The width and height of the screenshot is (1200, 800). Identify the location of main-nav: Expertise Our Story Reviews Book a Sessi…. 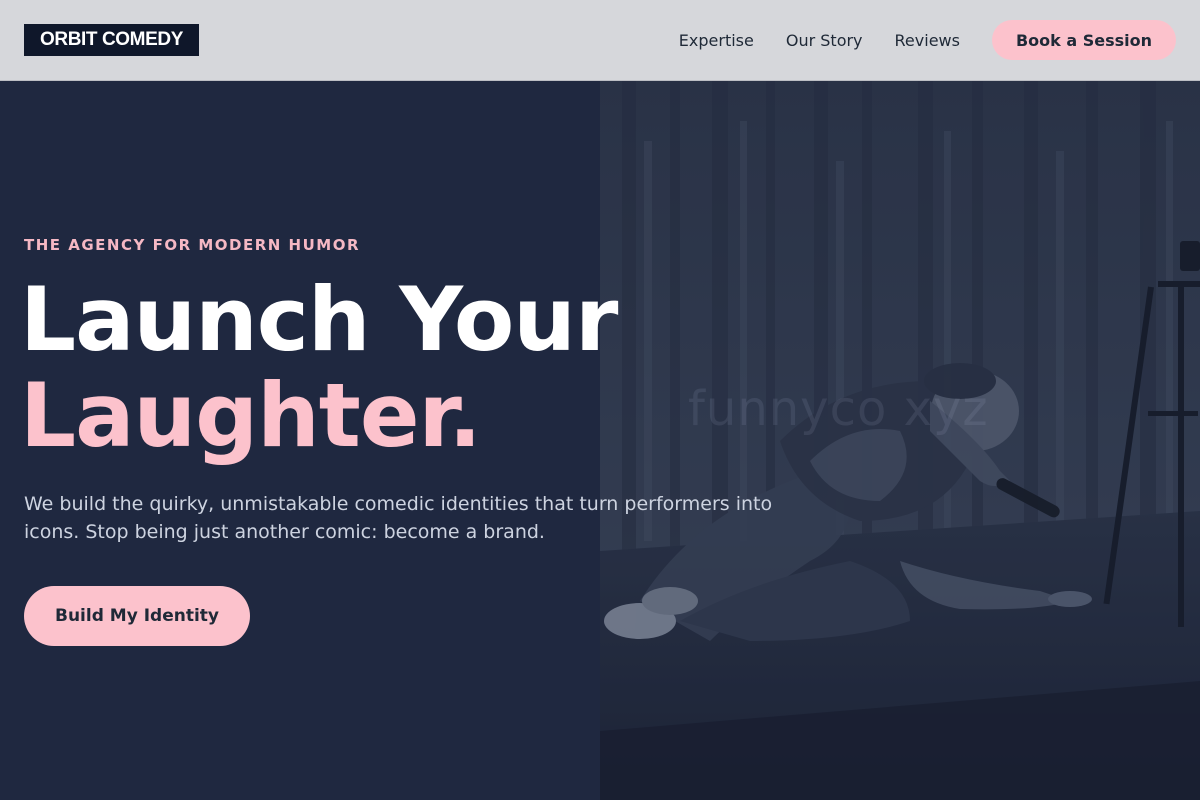
(911, 40).